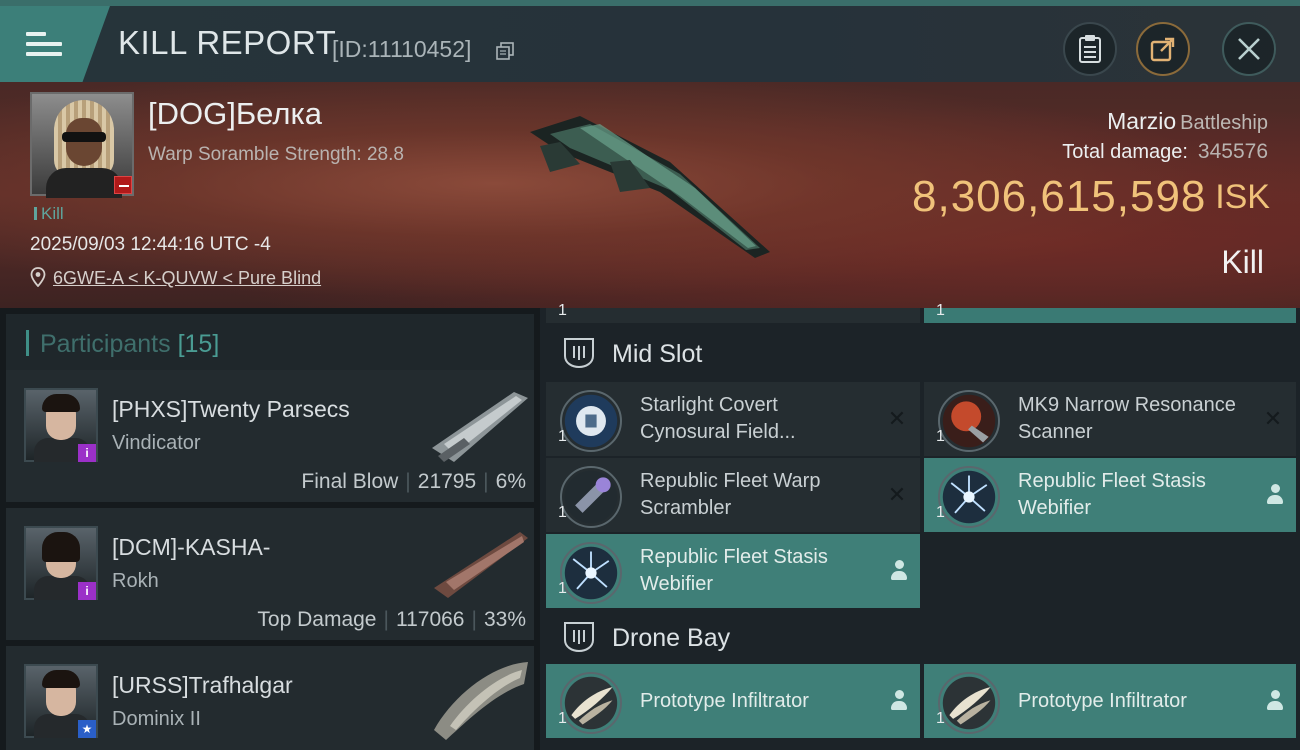 The image size is (1300, 750). I want to click on total-damage-value: 345576, so click(1232, 151).